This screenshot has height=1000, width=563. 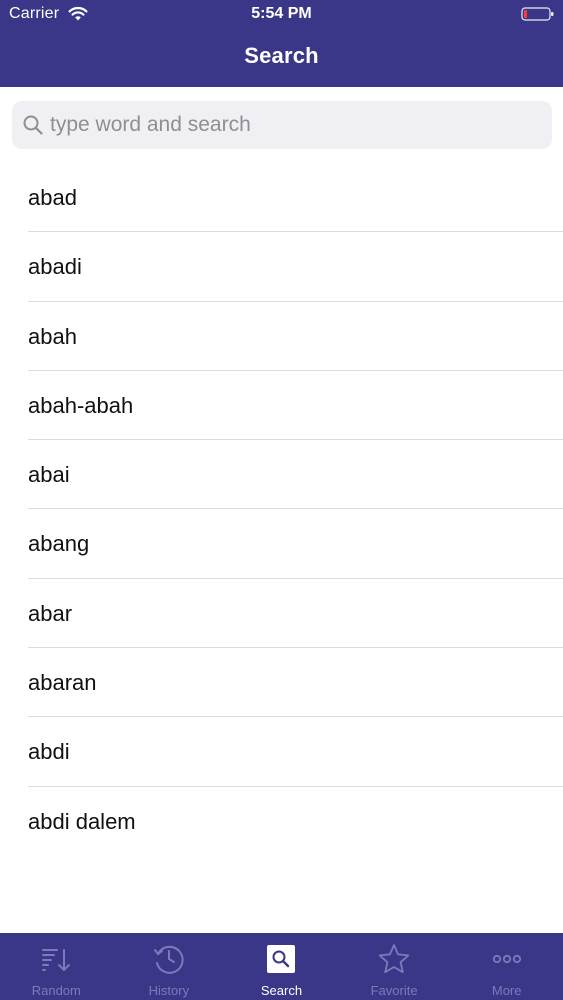 I want to click on tab-search: Search, so click(x=281, y=966).